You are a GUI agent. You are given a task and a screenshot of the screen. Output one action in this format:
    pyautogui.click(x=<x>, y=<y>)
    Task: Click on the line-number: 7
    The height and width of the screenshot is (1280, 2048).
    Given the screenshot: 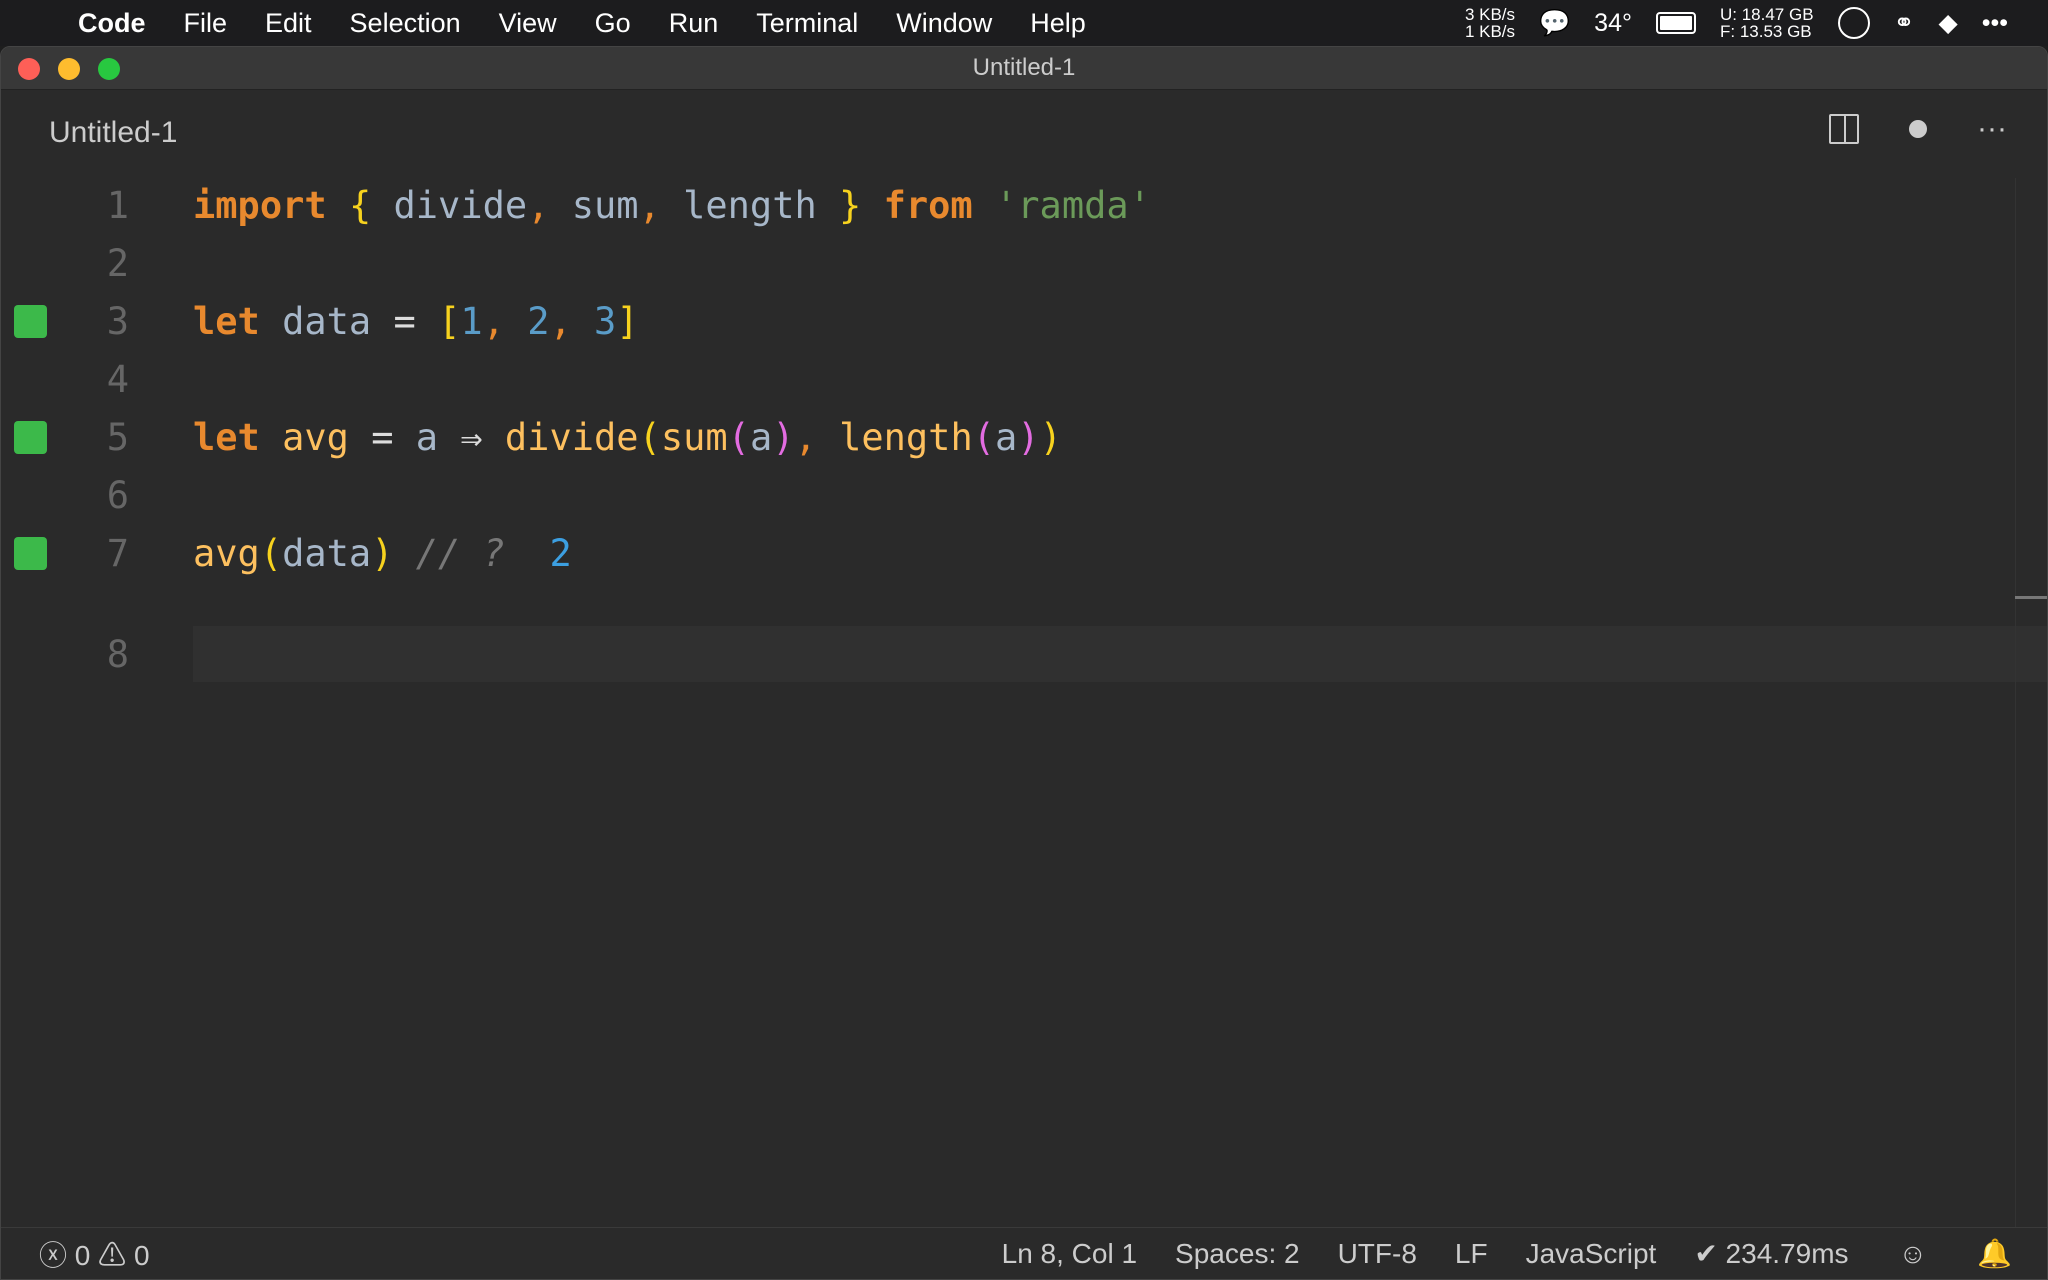 What is the action you would take?
    pyautogui.click(x=117, y=553)
    